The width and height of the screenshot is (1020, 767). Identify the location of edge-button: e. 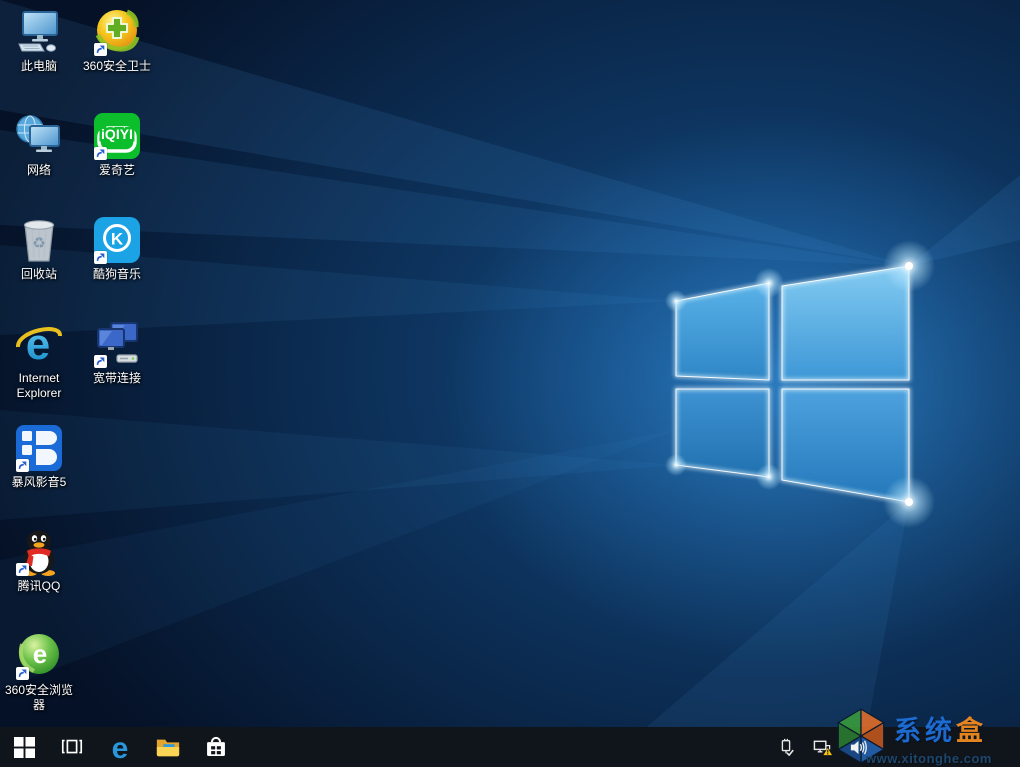
(120, 747).